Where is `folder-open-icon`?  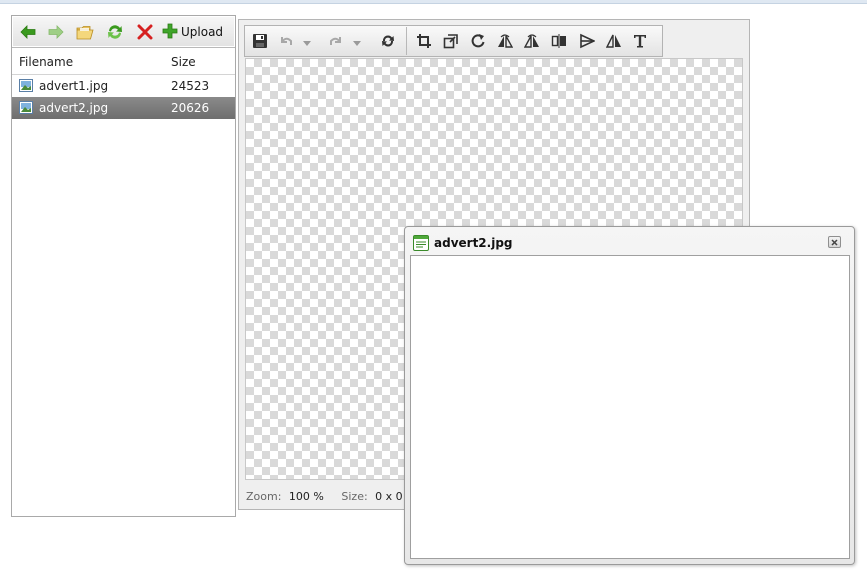 folder-open-icon is located at coordinates (85, 32).